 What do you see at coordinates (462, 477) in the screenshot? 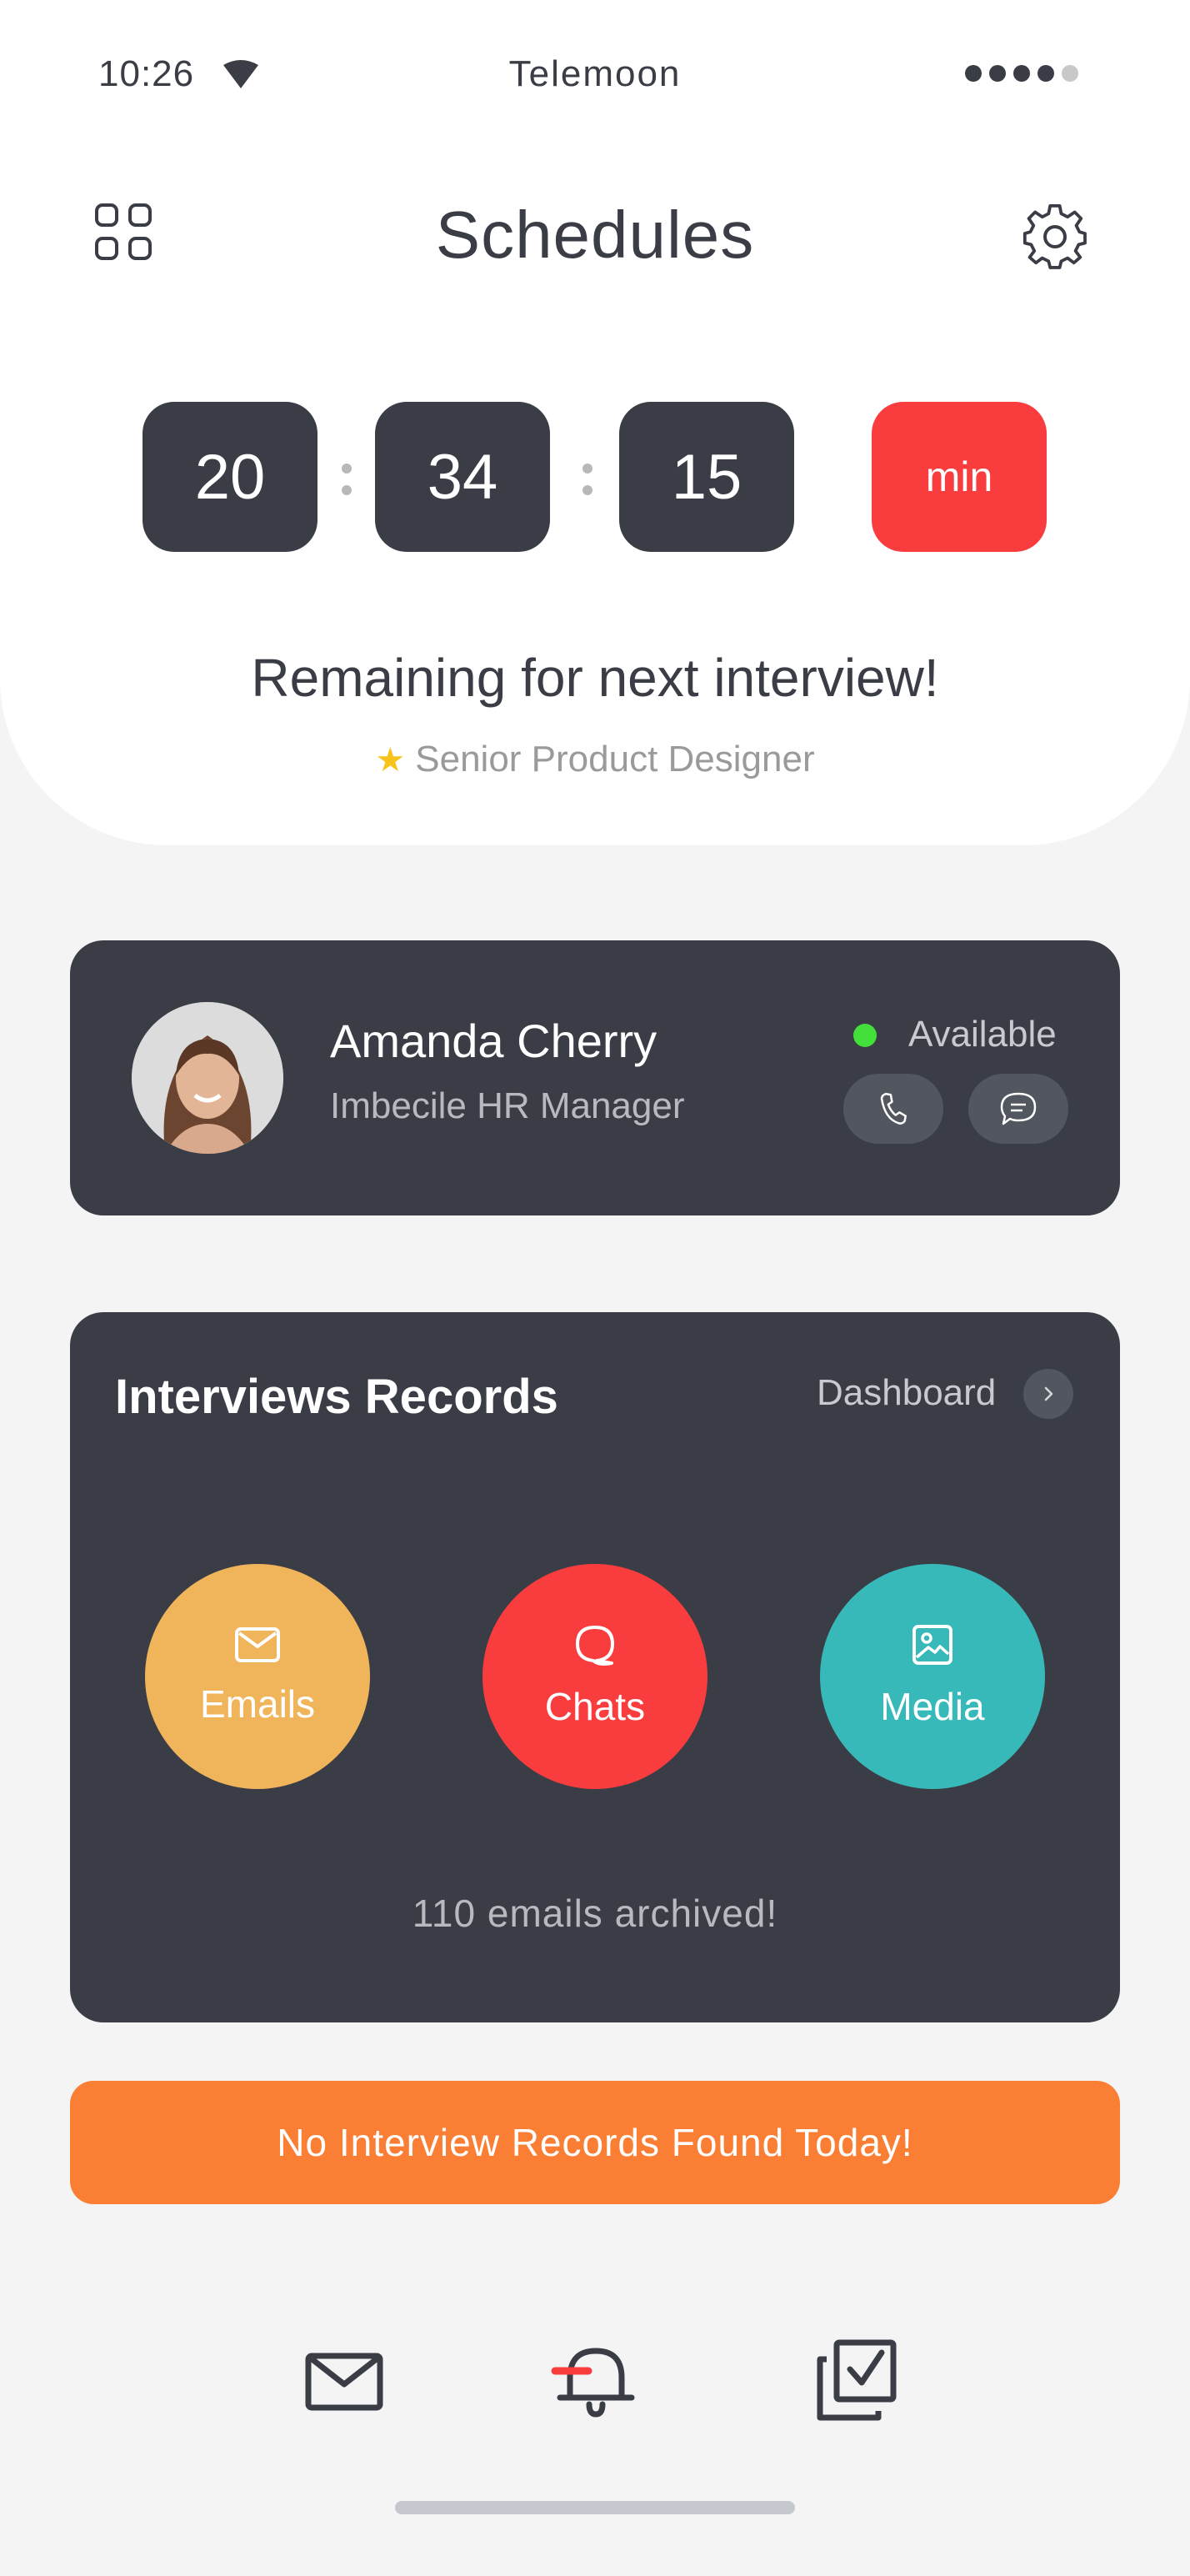
I see `timer-minutes: 34` at bounding box center [462, 477].